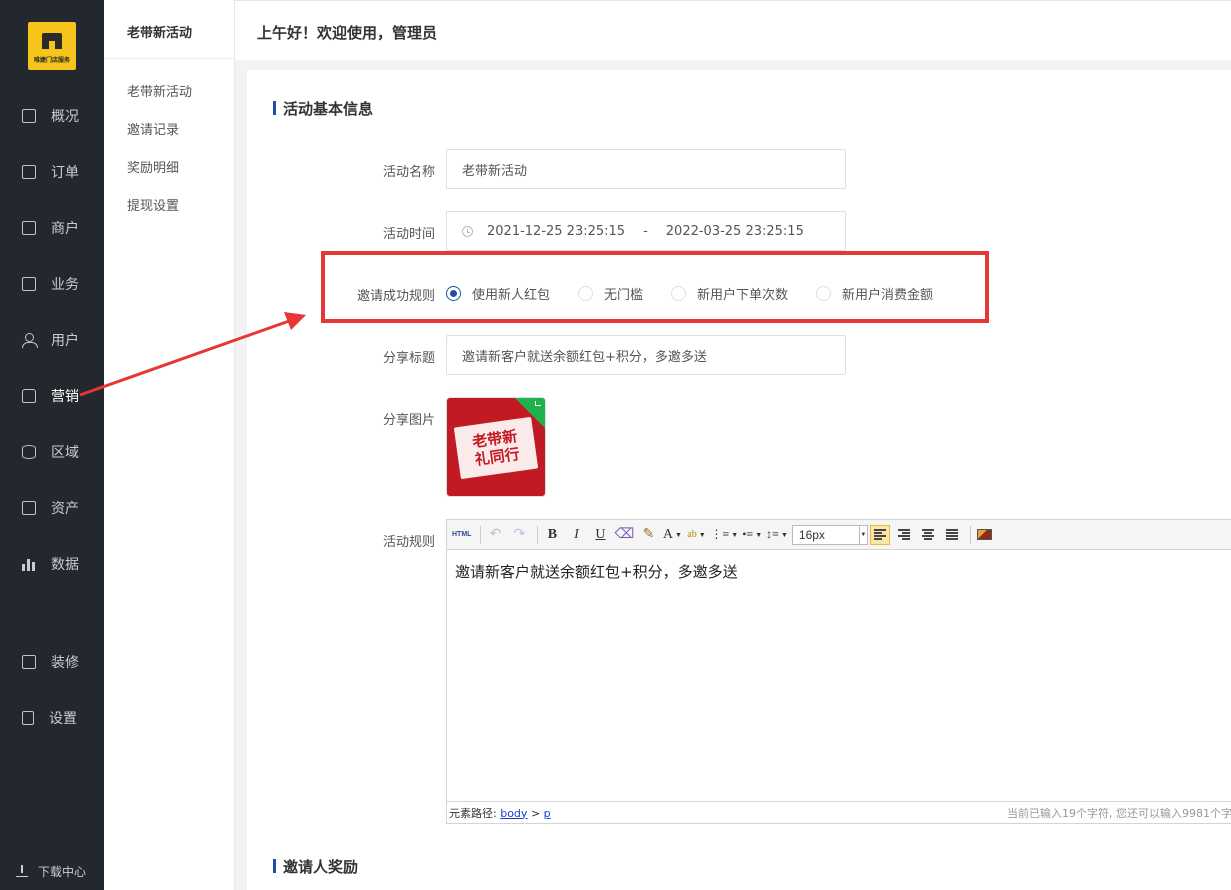 The height and width of the screenshot is (890, 1231). What do you see at coordinates (315, 866) in the screenshot?
I see `section-title-inviter-reward: 邀请人奖励` at bounding box center [315, 866].